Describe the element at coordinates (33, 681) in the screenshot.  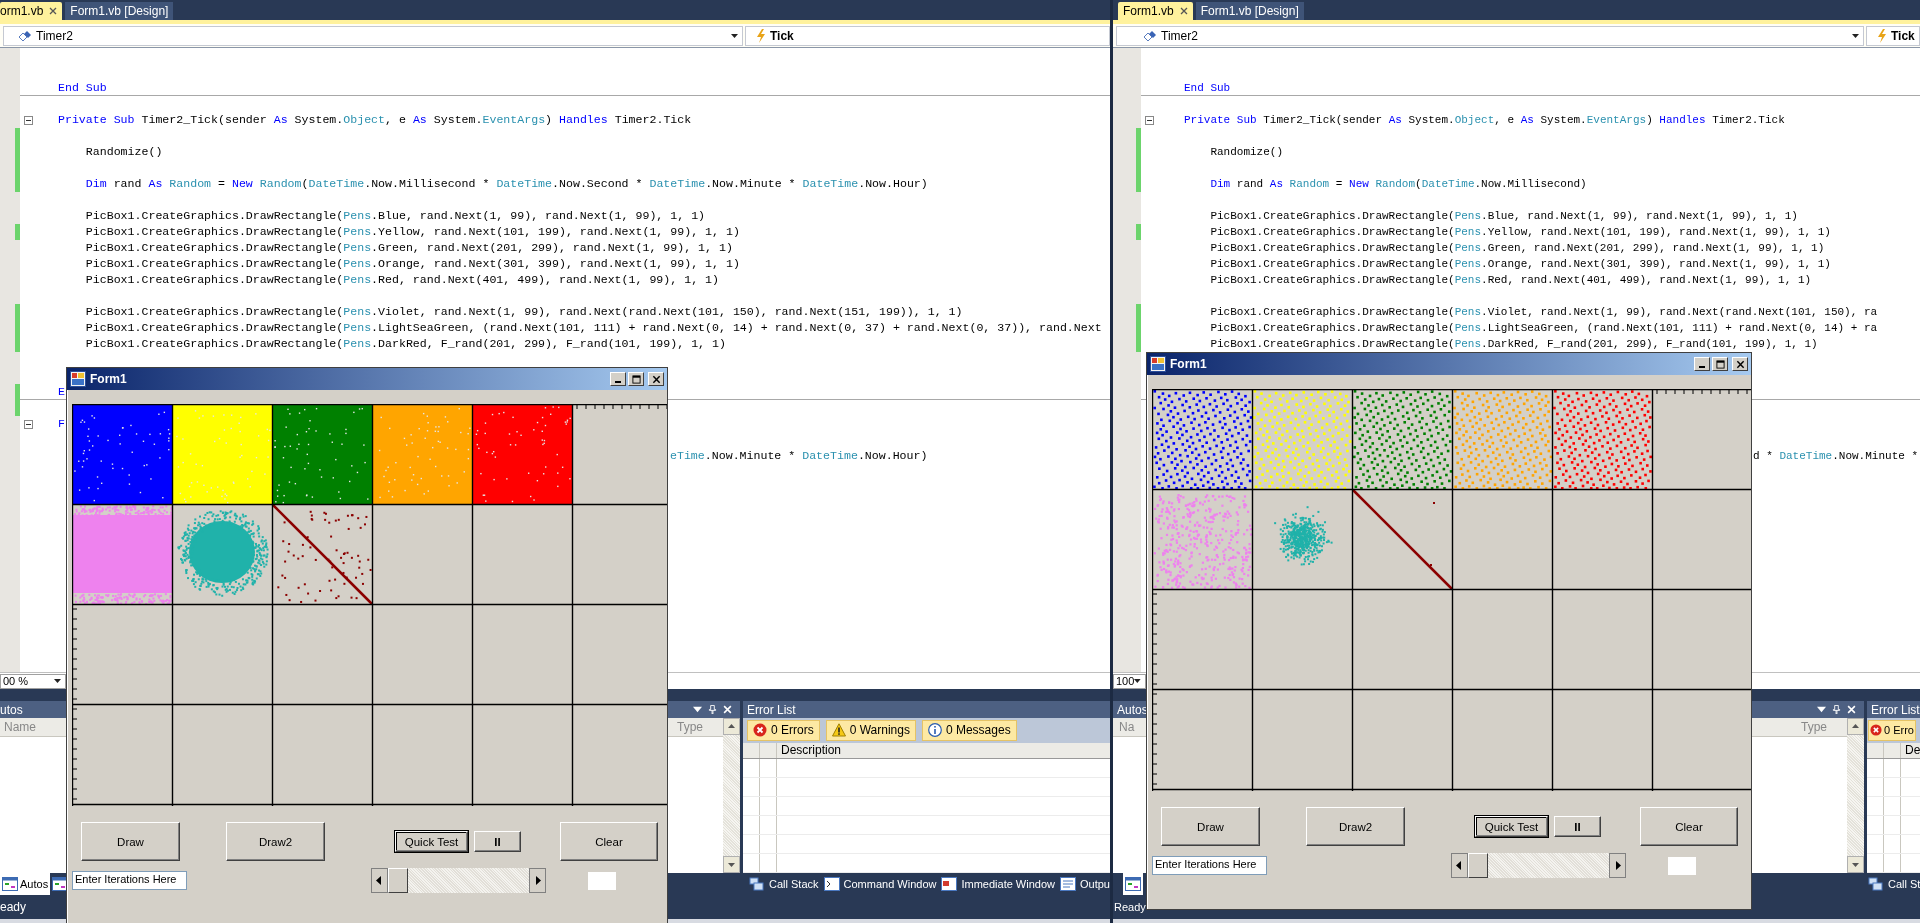
I see `zoom-dropdown: 00 %` at that location.